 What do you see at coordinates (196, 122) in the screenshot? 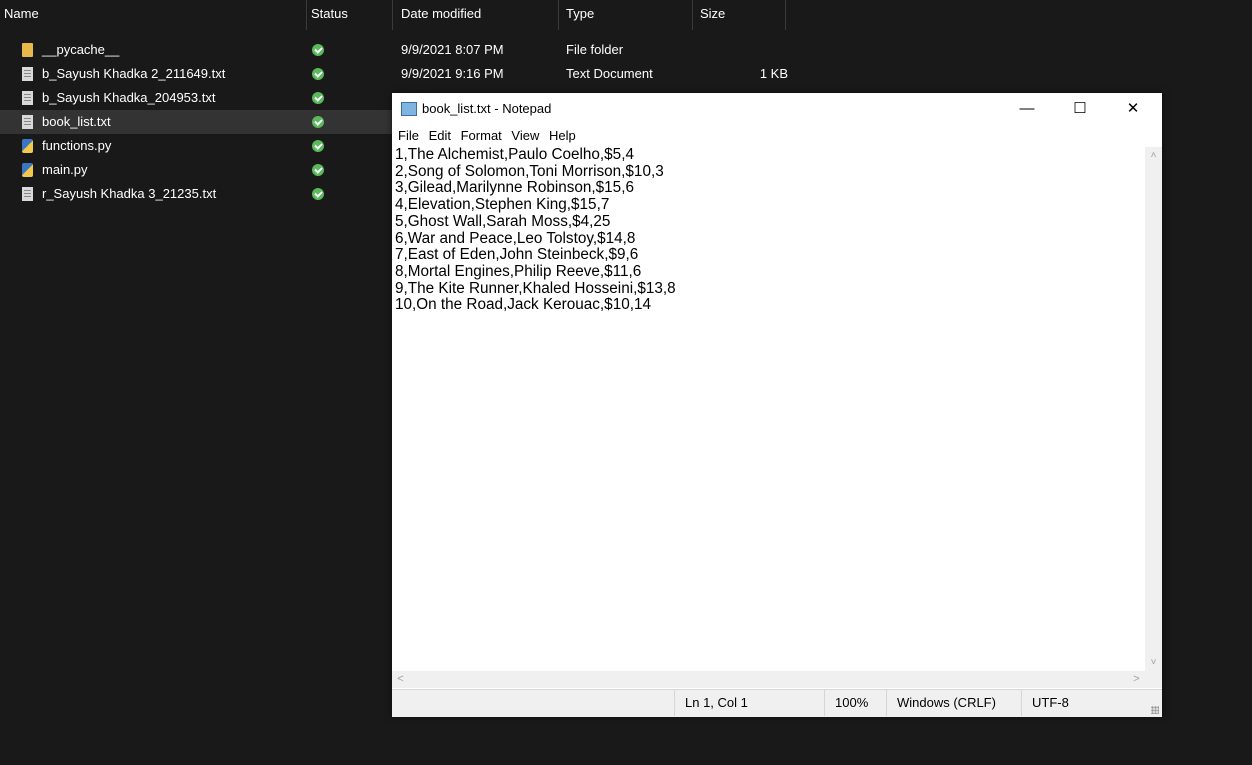
I see `file-row-selected: book_list.txt` at bounding box center [196, 122].